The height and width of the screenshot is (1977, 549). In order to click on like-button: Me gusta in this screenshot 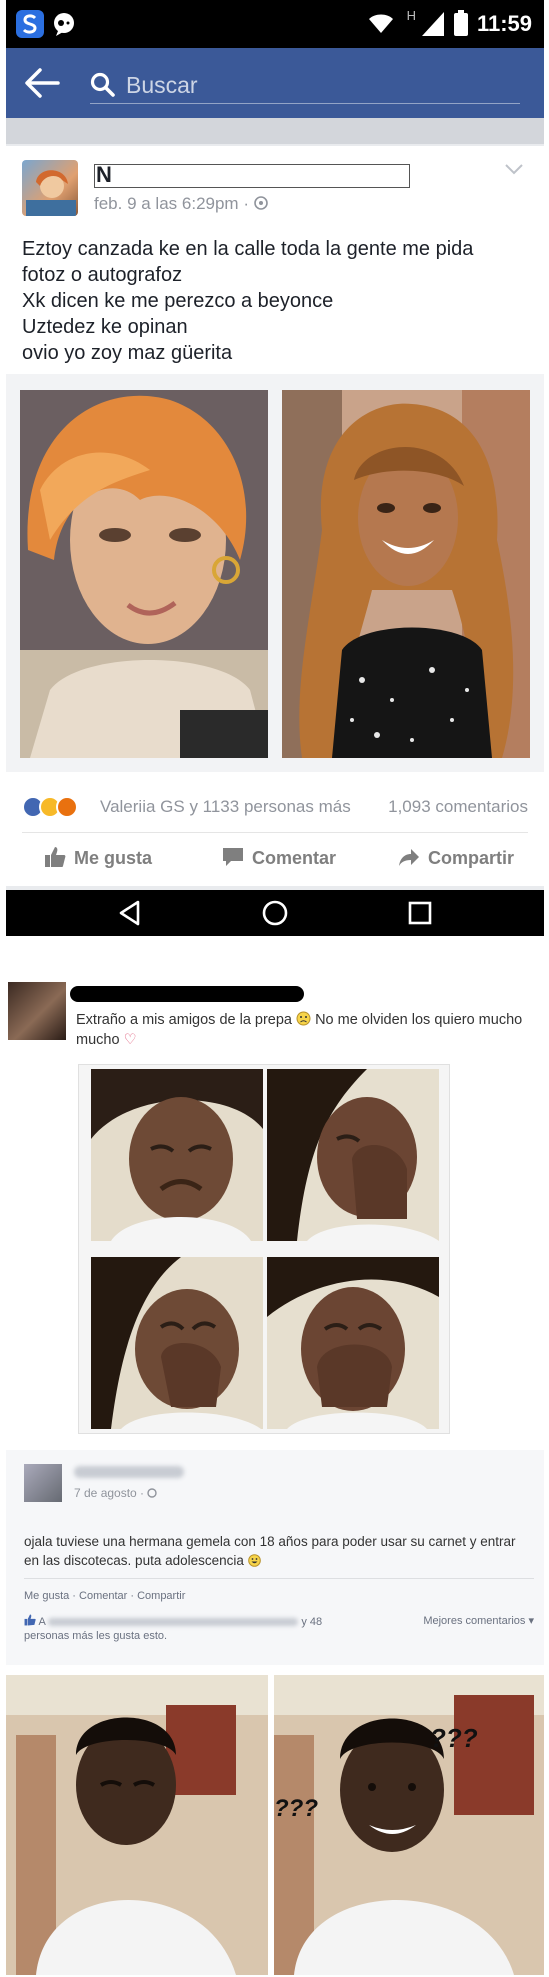, I will do `click(99, 858)`.